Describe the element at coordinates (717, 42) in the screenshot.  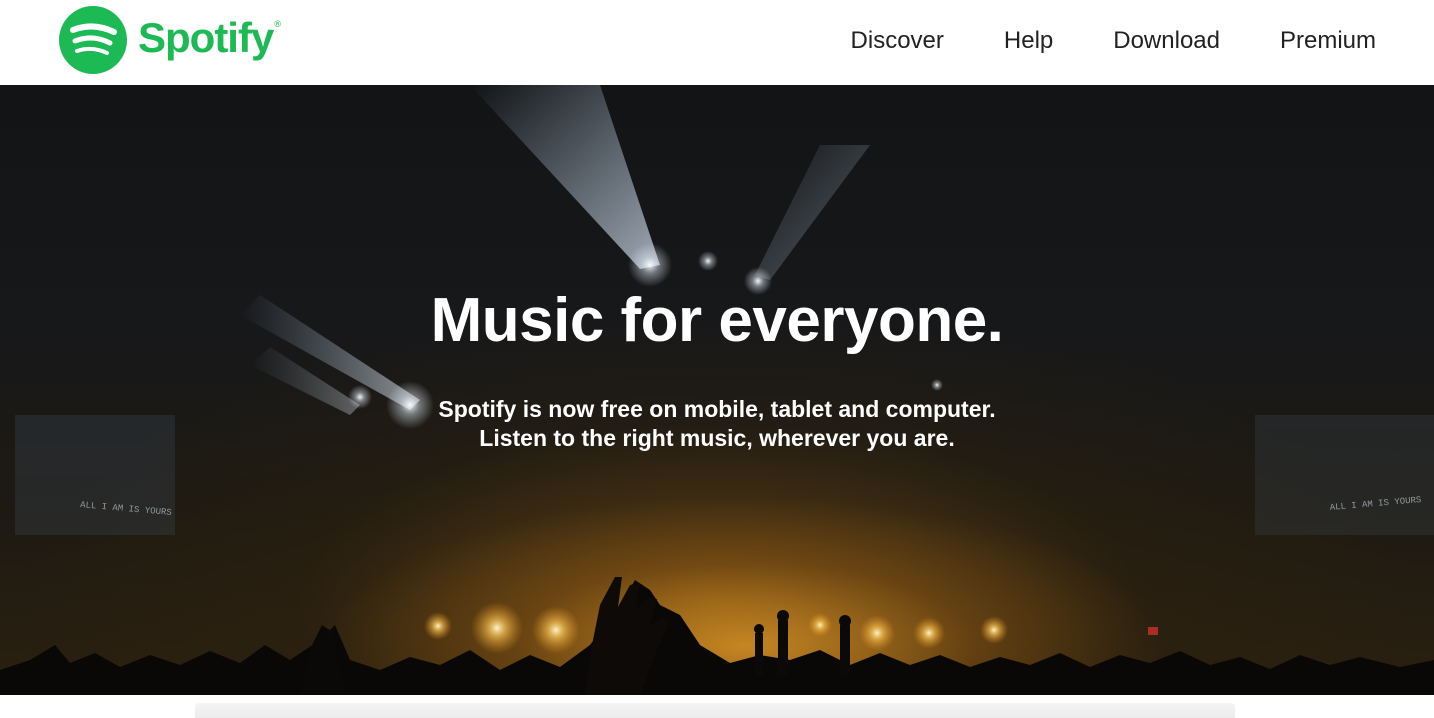
I see `site-header: Spotify ® Discover Help Download Premium` at that location.